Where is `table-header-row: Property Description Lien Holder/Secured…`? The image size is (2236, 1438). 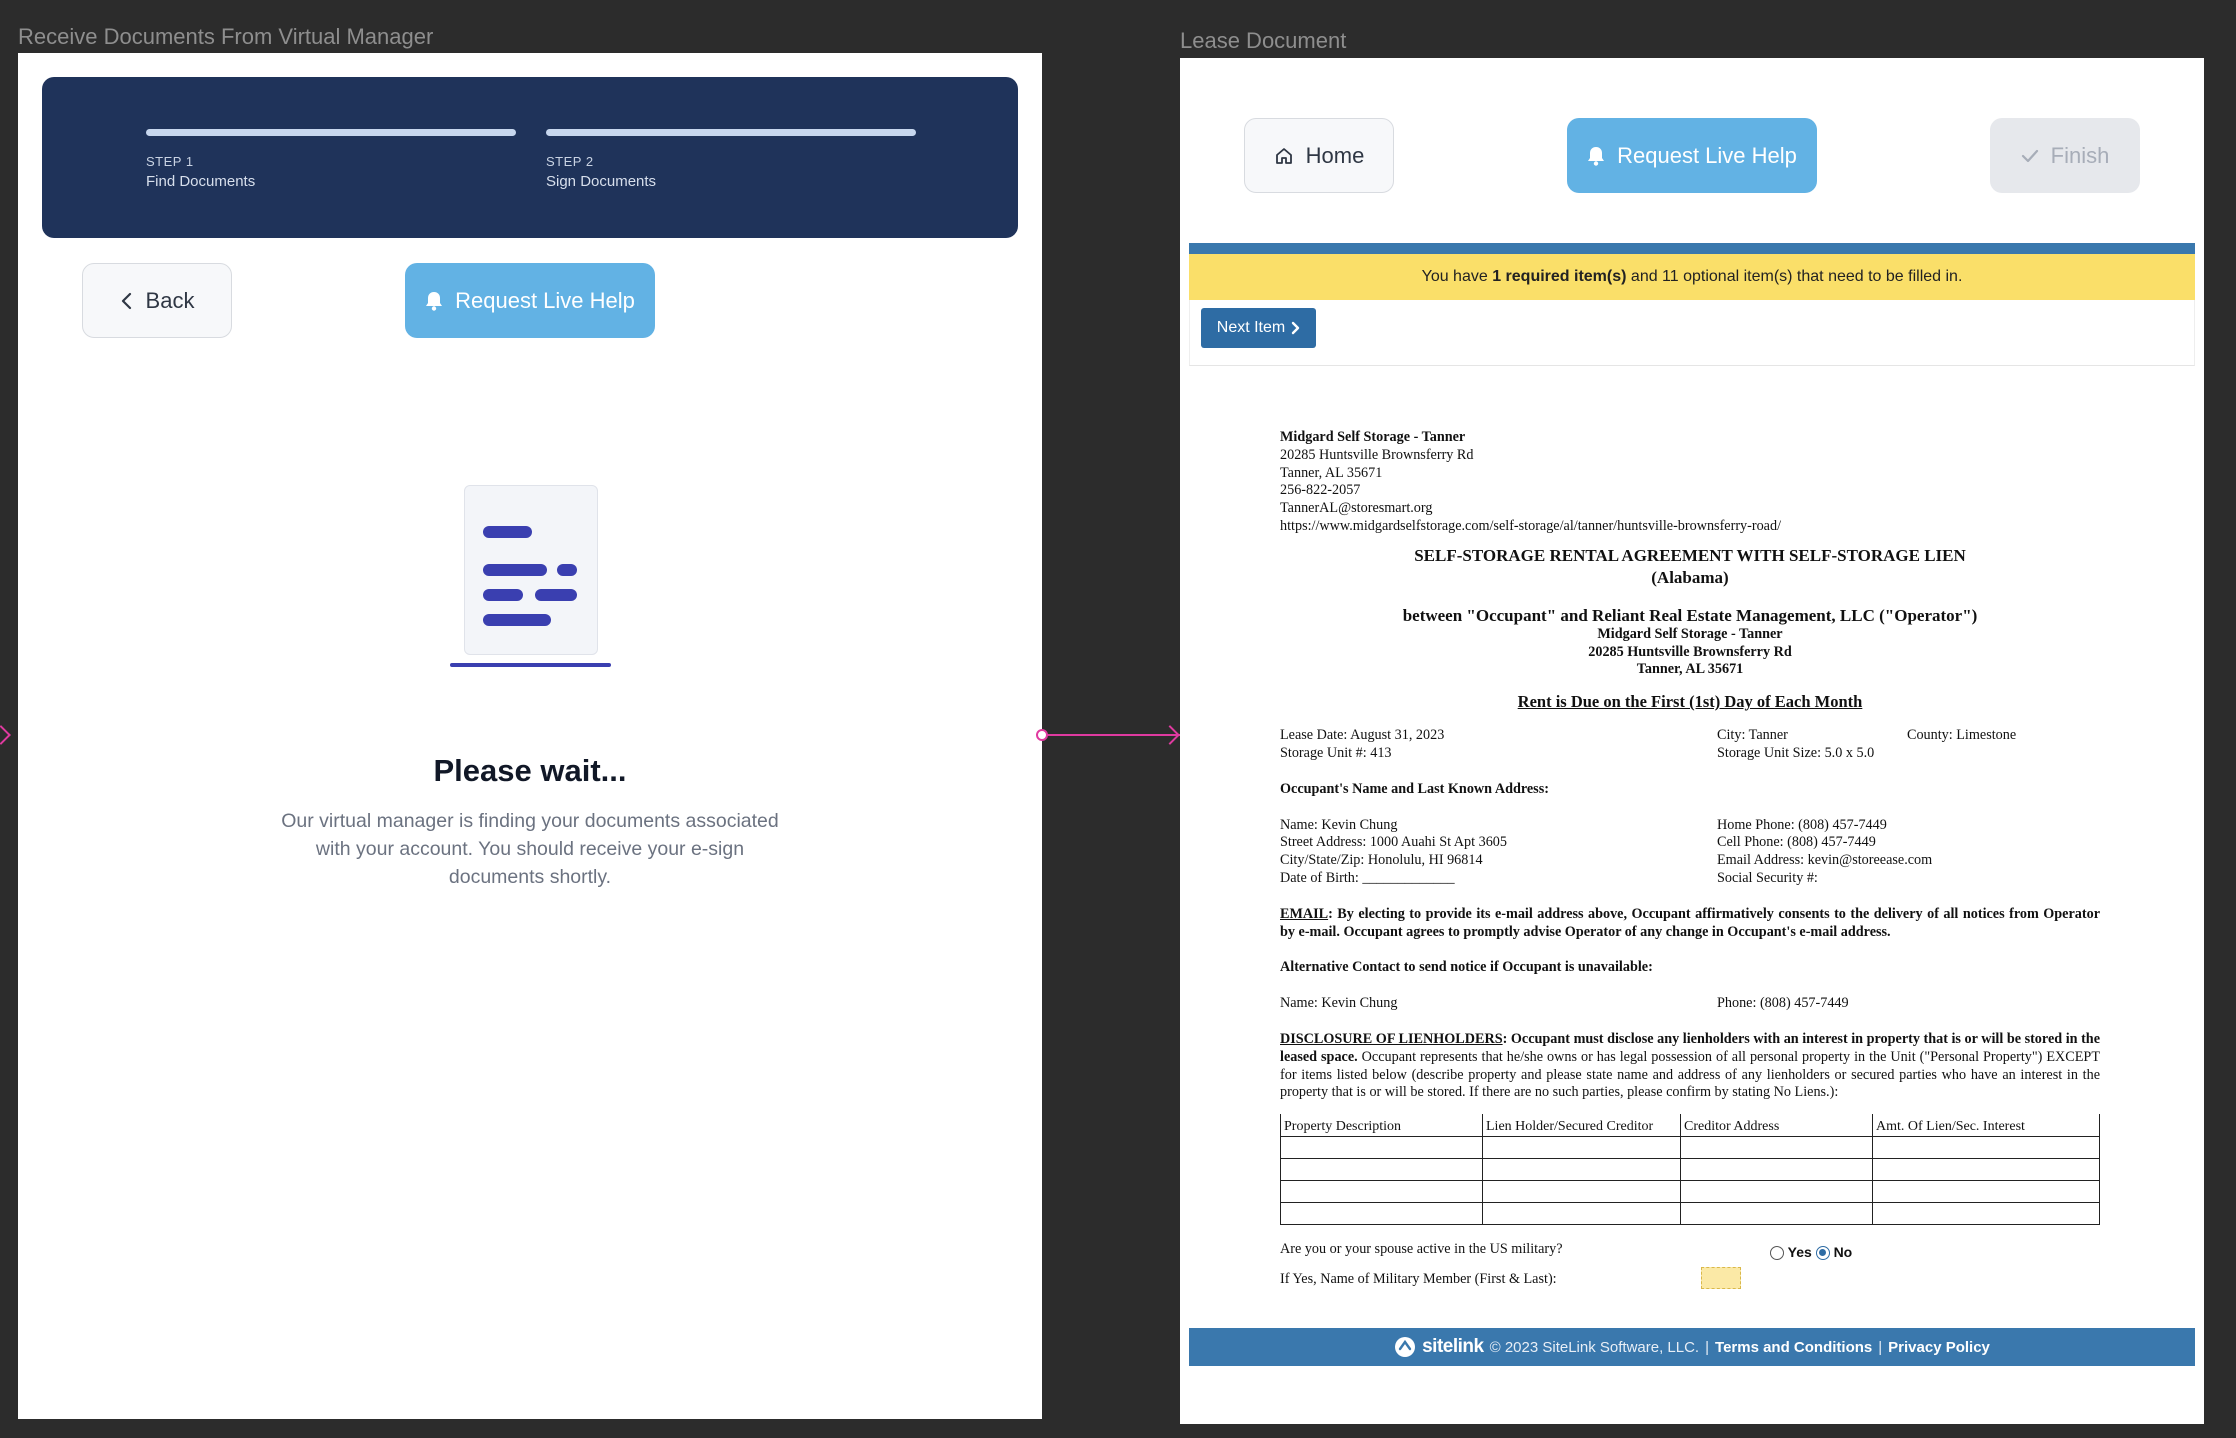 table-header-row: Property Description Lien Holder/Secured… is located at coordinates (1690, 1125).